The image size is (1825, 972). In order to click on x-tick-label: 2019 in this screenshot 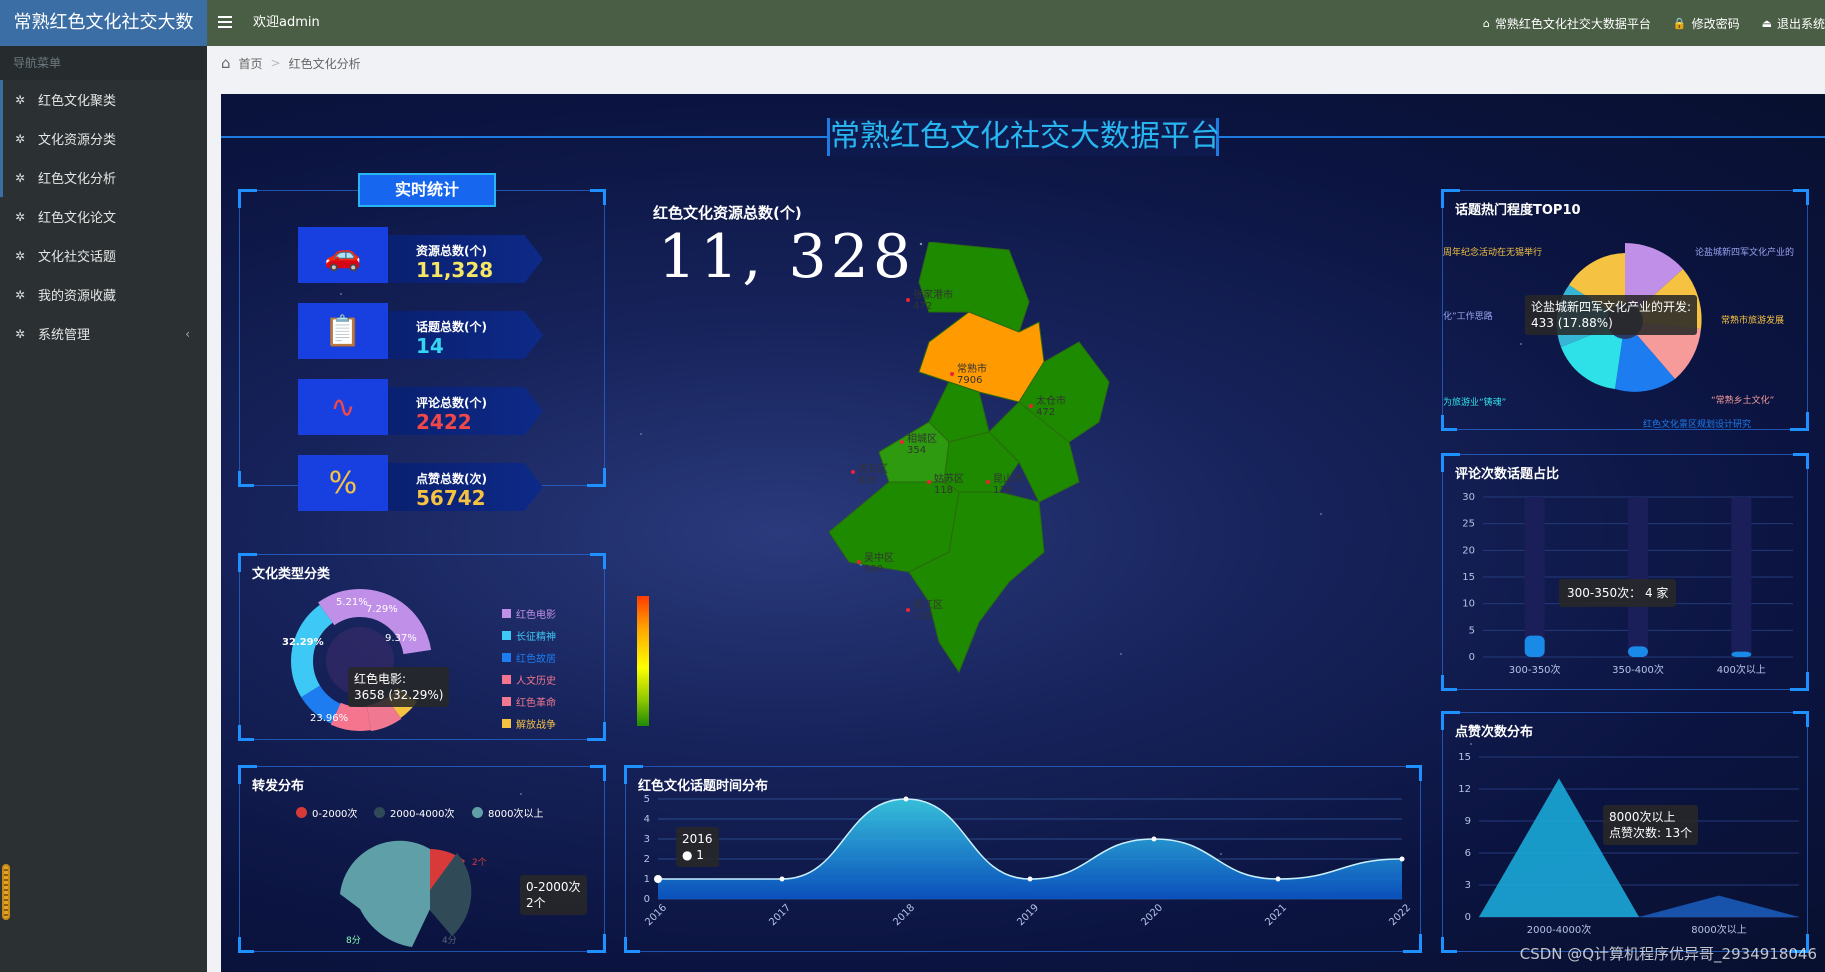, I will do `click(1028, 915)`.